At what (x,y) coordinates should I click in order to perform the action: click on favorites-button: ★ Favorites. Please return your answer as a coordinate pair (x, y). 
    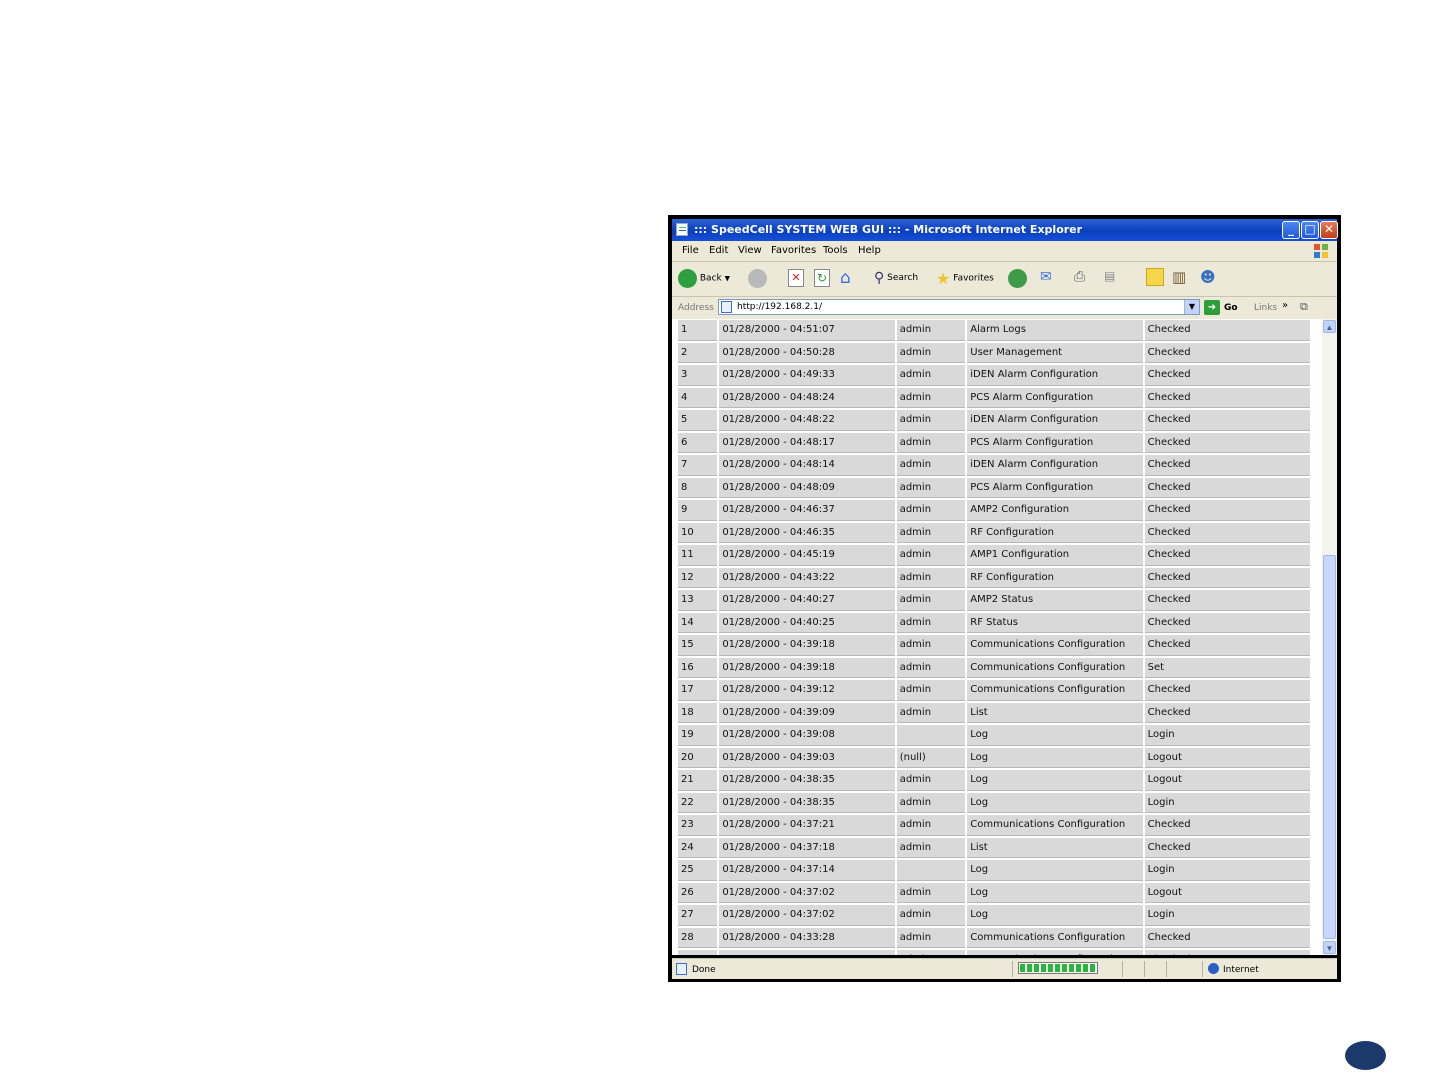
    Looking at the image, I should click on (965, 278).